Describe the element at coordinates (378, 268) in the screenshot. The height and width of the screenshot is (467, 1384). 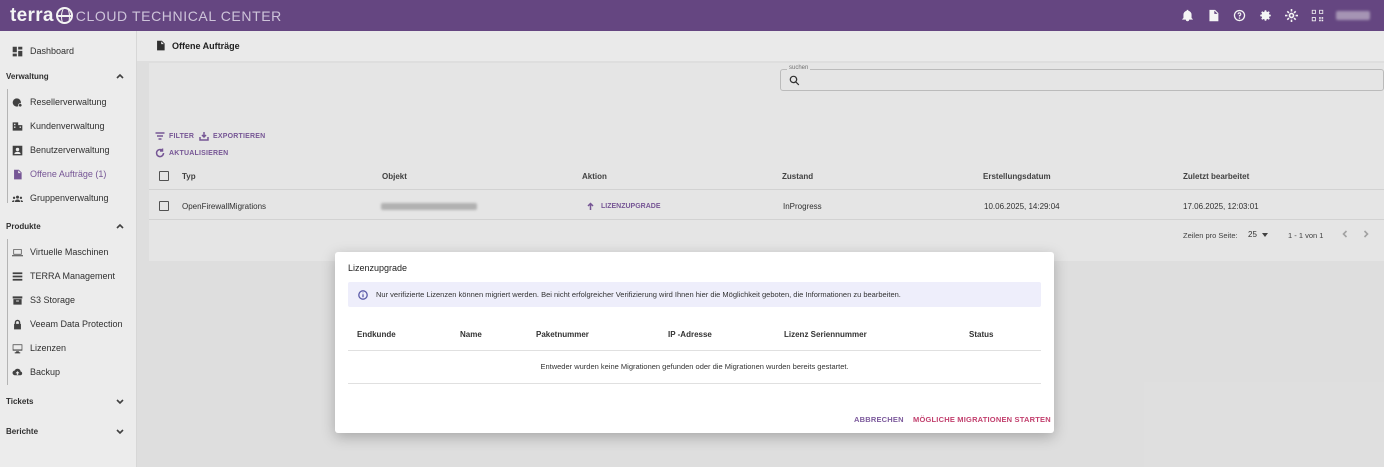
I see `dialog-title: Lizenzupgrade` at that location.